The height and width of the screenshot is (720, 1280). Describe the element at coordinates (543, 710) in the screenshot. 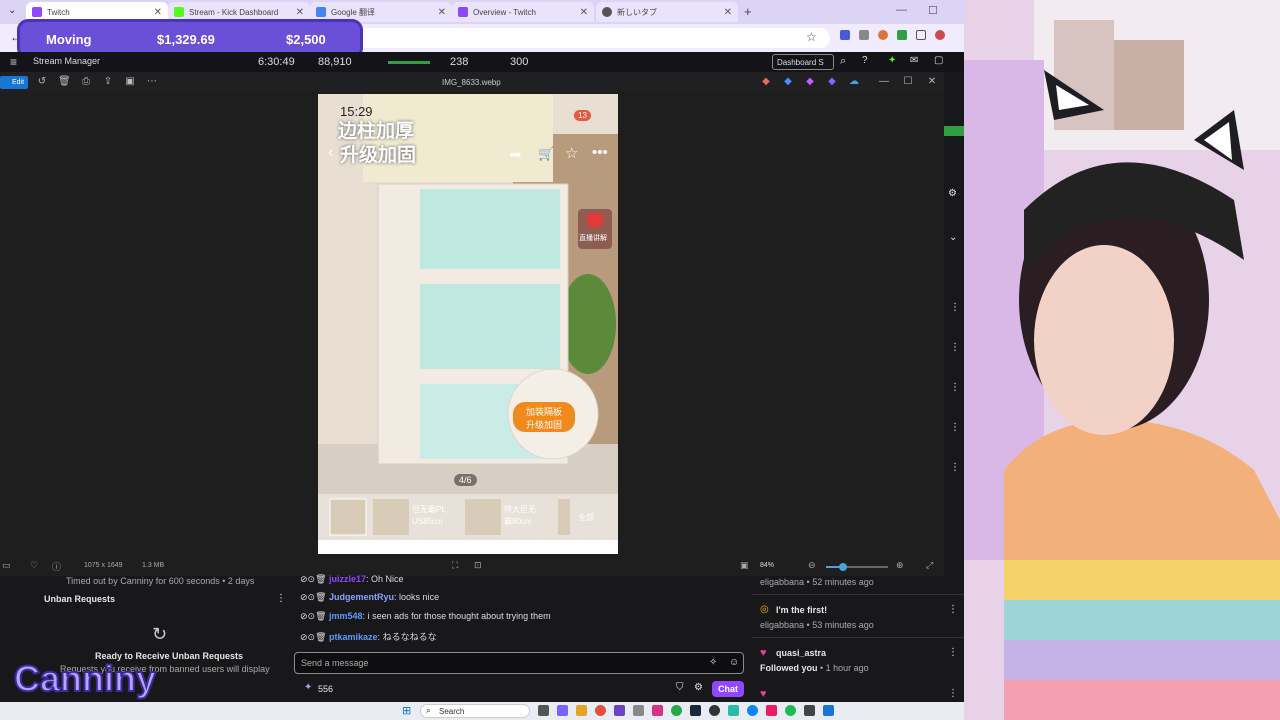

I see `task-view-icon` at that location.